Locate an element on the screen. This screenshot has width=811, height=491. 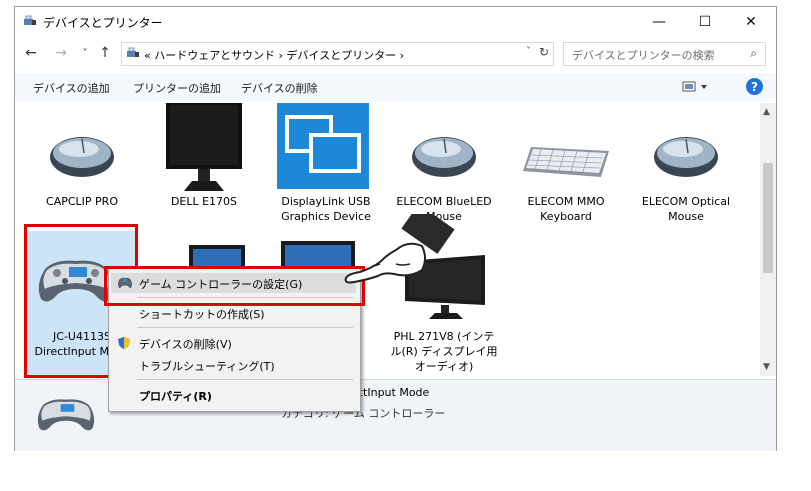
breadcrumb: « ハードウェアとサウンド › デバイスとプリンター › is located at coordinates (274, 55).